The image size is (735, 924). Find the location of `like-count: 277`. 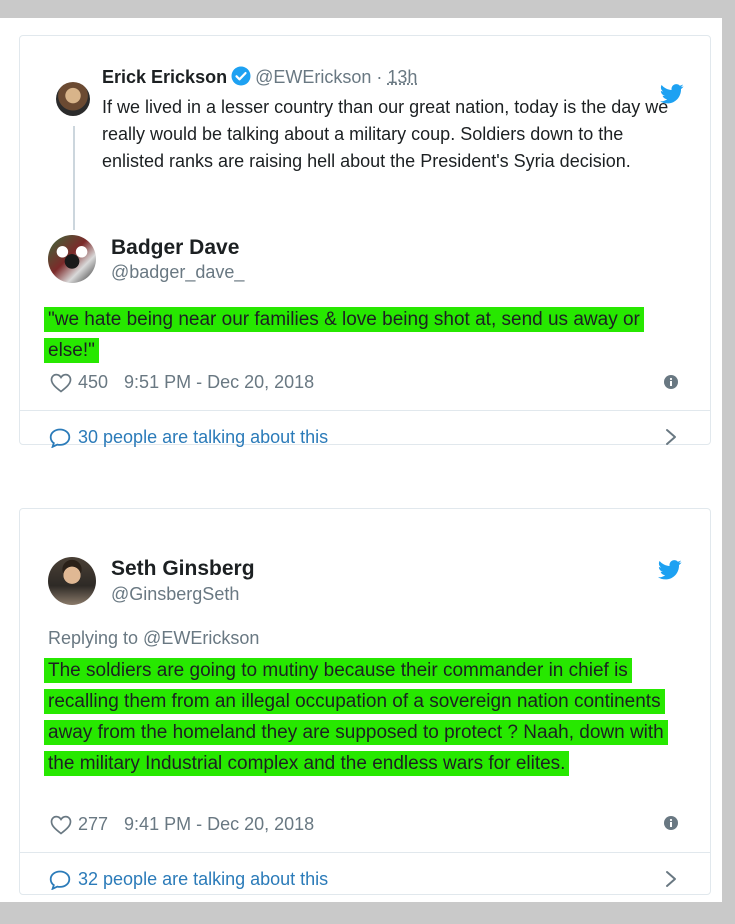

like-count: 277 is located at coordinates (93, 824).